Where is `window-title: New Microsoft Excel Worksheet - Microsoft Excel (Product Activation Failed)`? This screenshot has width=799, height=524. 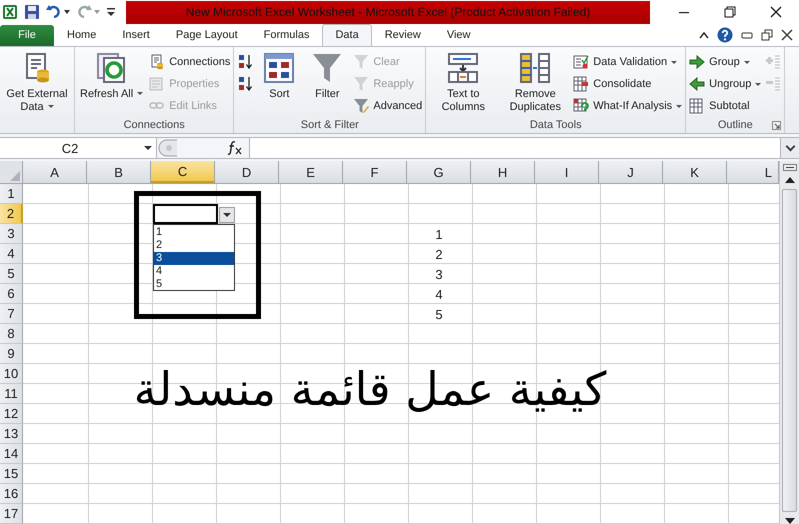 window-title: New Microsoft Excel Worksheet - Microsoft Excel (Product Activation Failed) is located at coordinates (388, 12).